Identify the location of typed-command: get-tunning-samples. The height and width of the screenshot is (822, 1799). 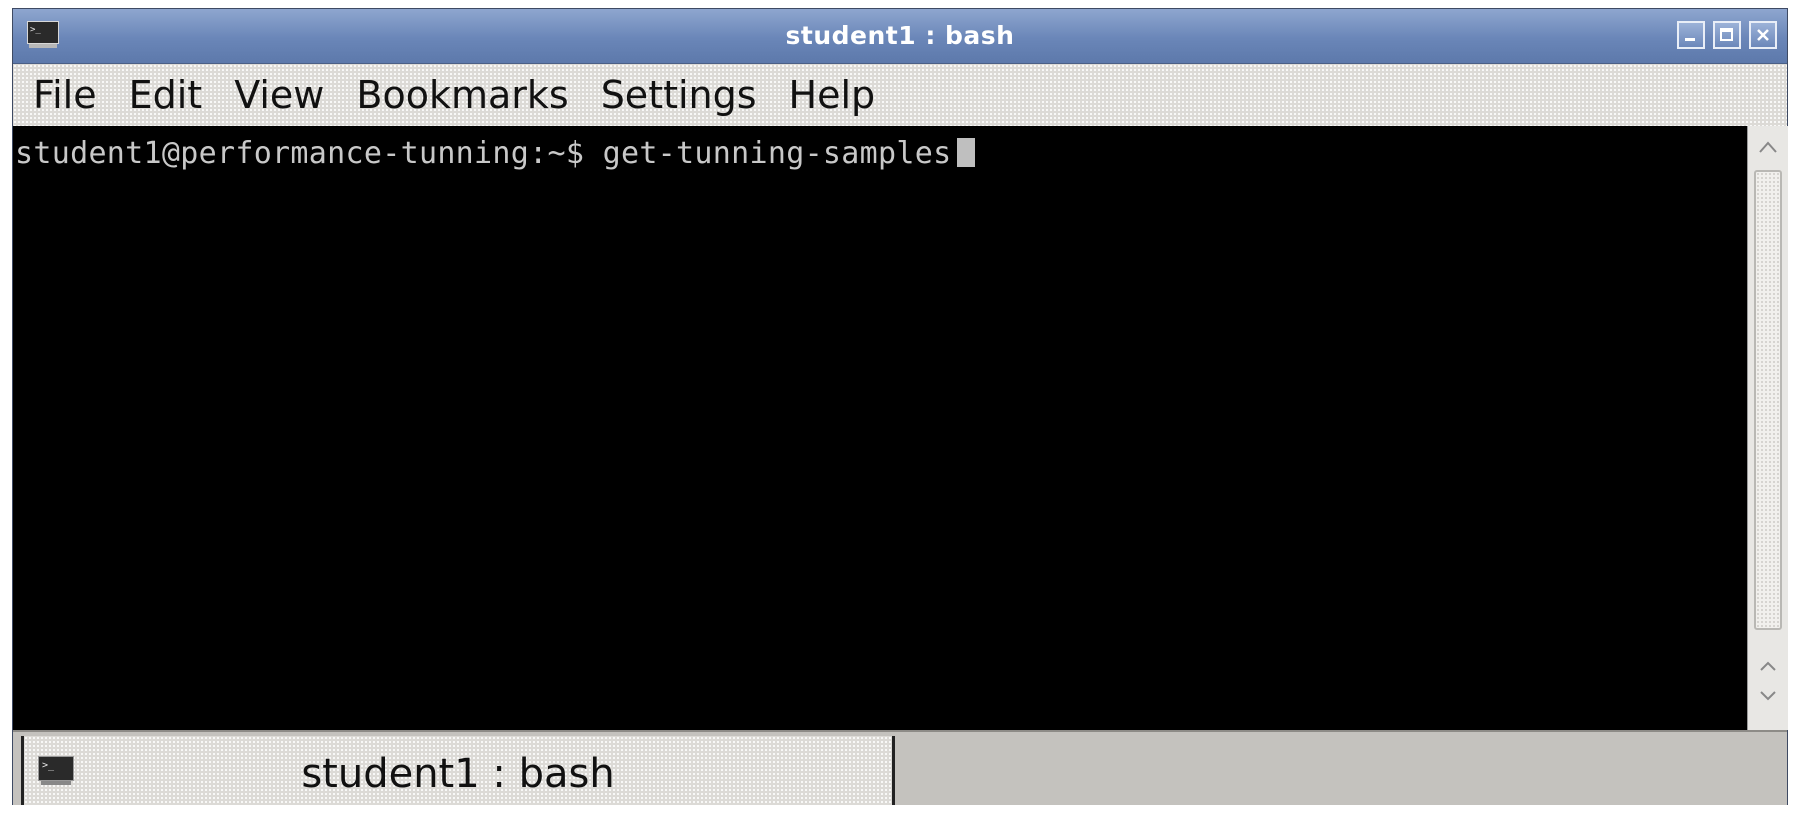
(777, 153).